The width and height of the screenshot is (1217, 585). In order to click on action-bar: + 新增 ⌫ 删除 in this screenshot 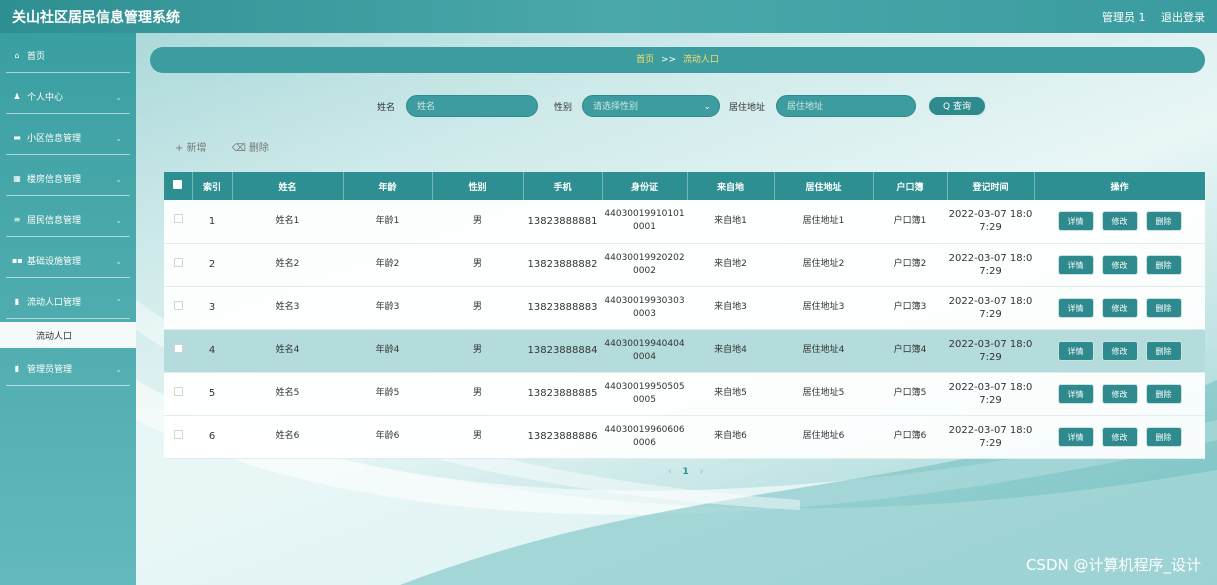, I will do `click(244, 146)`.